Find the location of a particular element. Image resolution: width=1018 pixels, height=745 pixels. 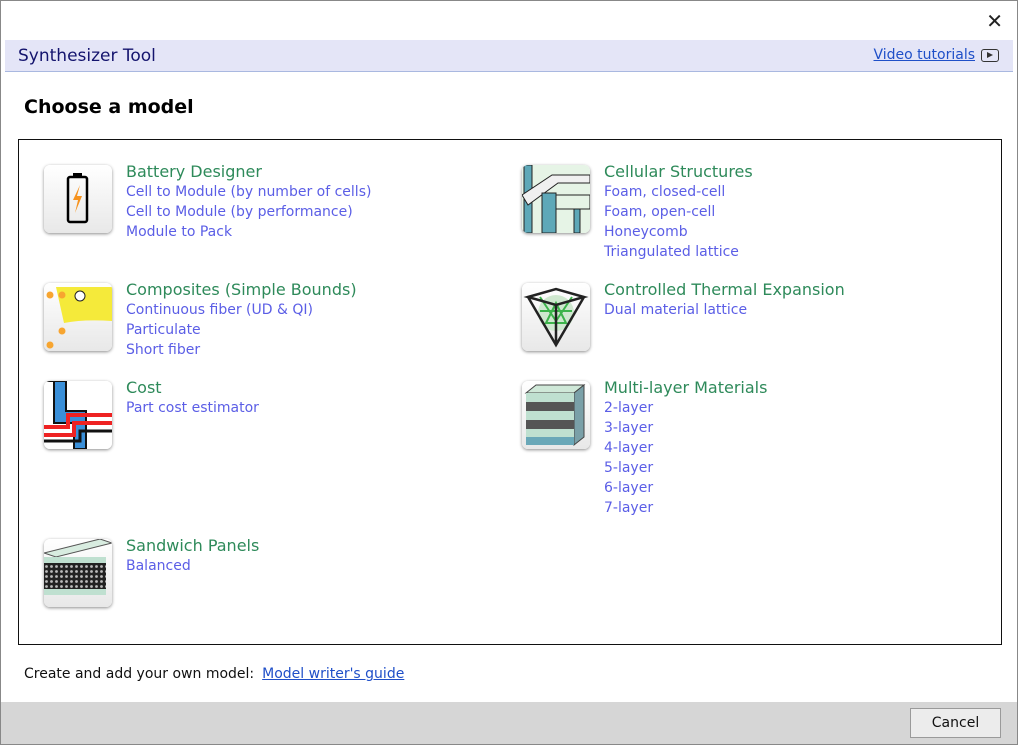

lattice-cube-icon is located at coordinates (556, 317).